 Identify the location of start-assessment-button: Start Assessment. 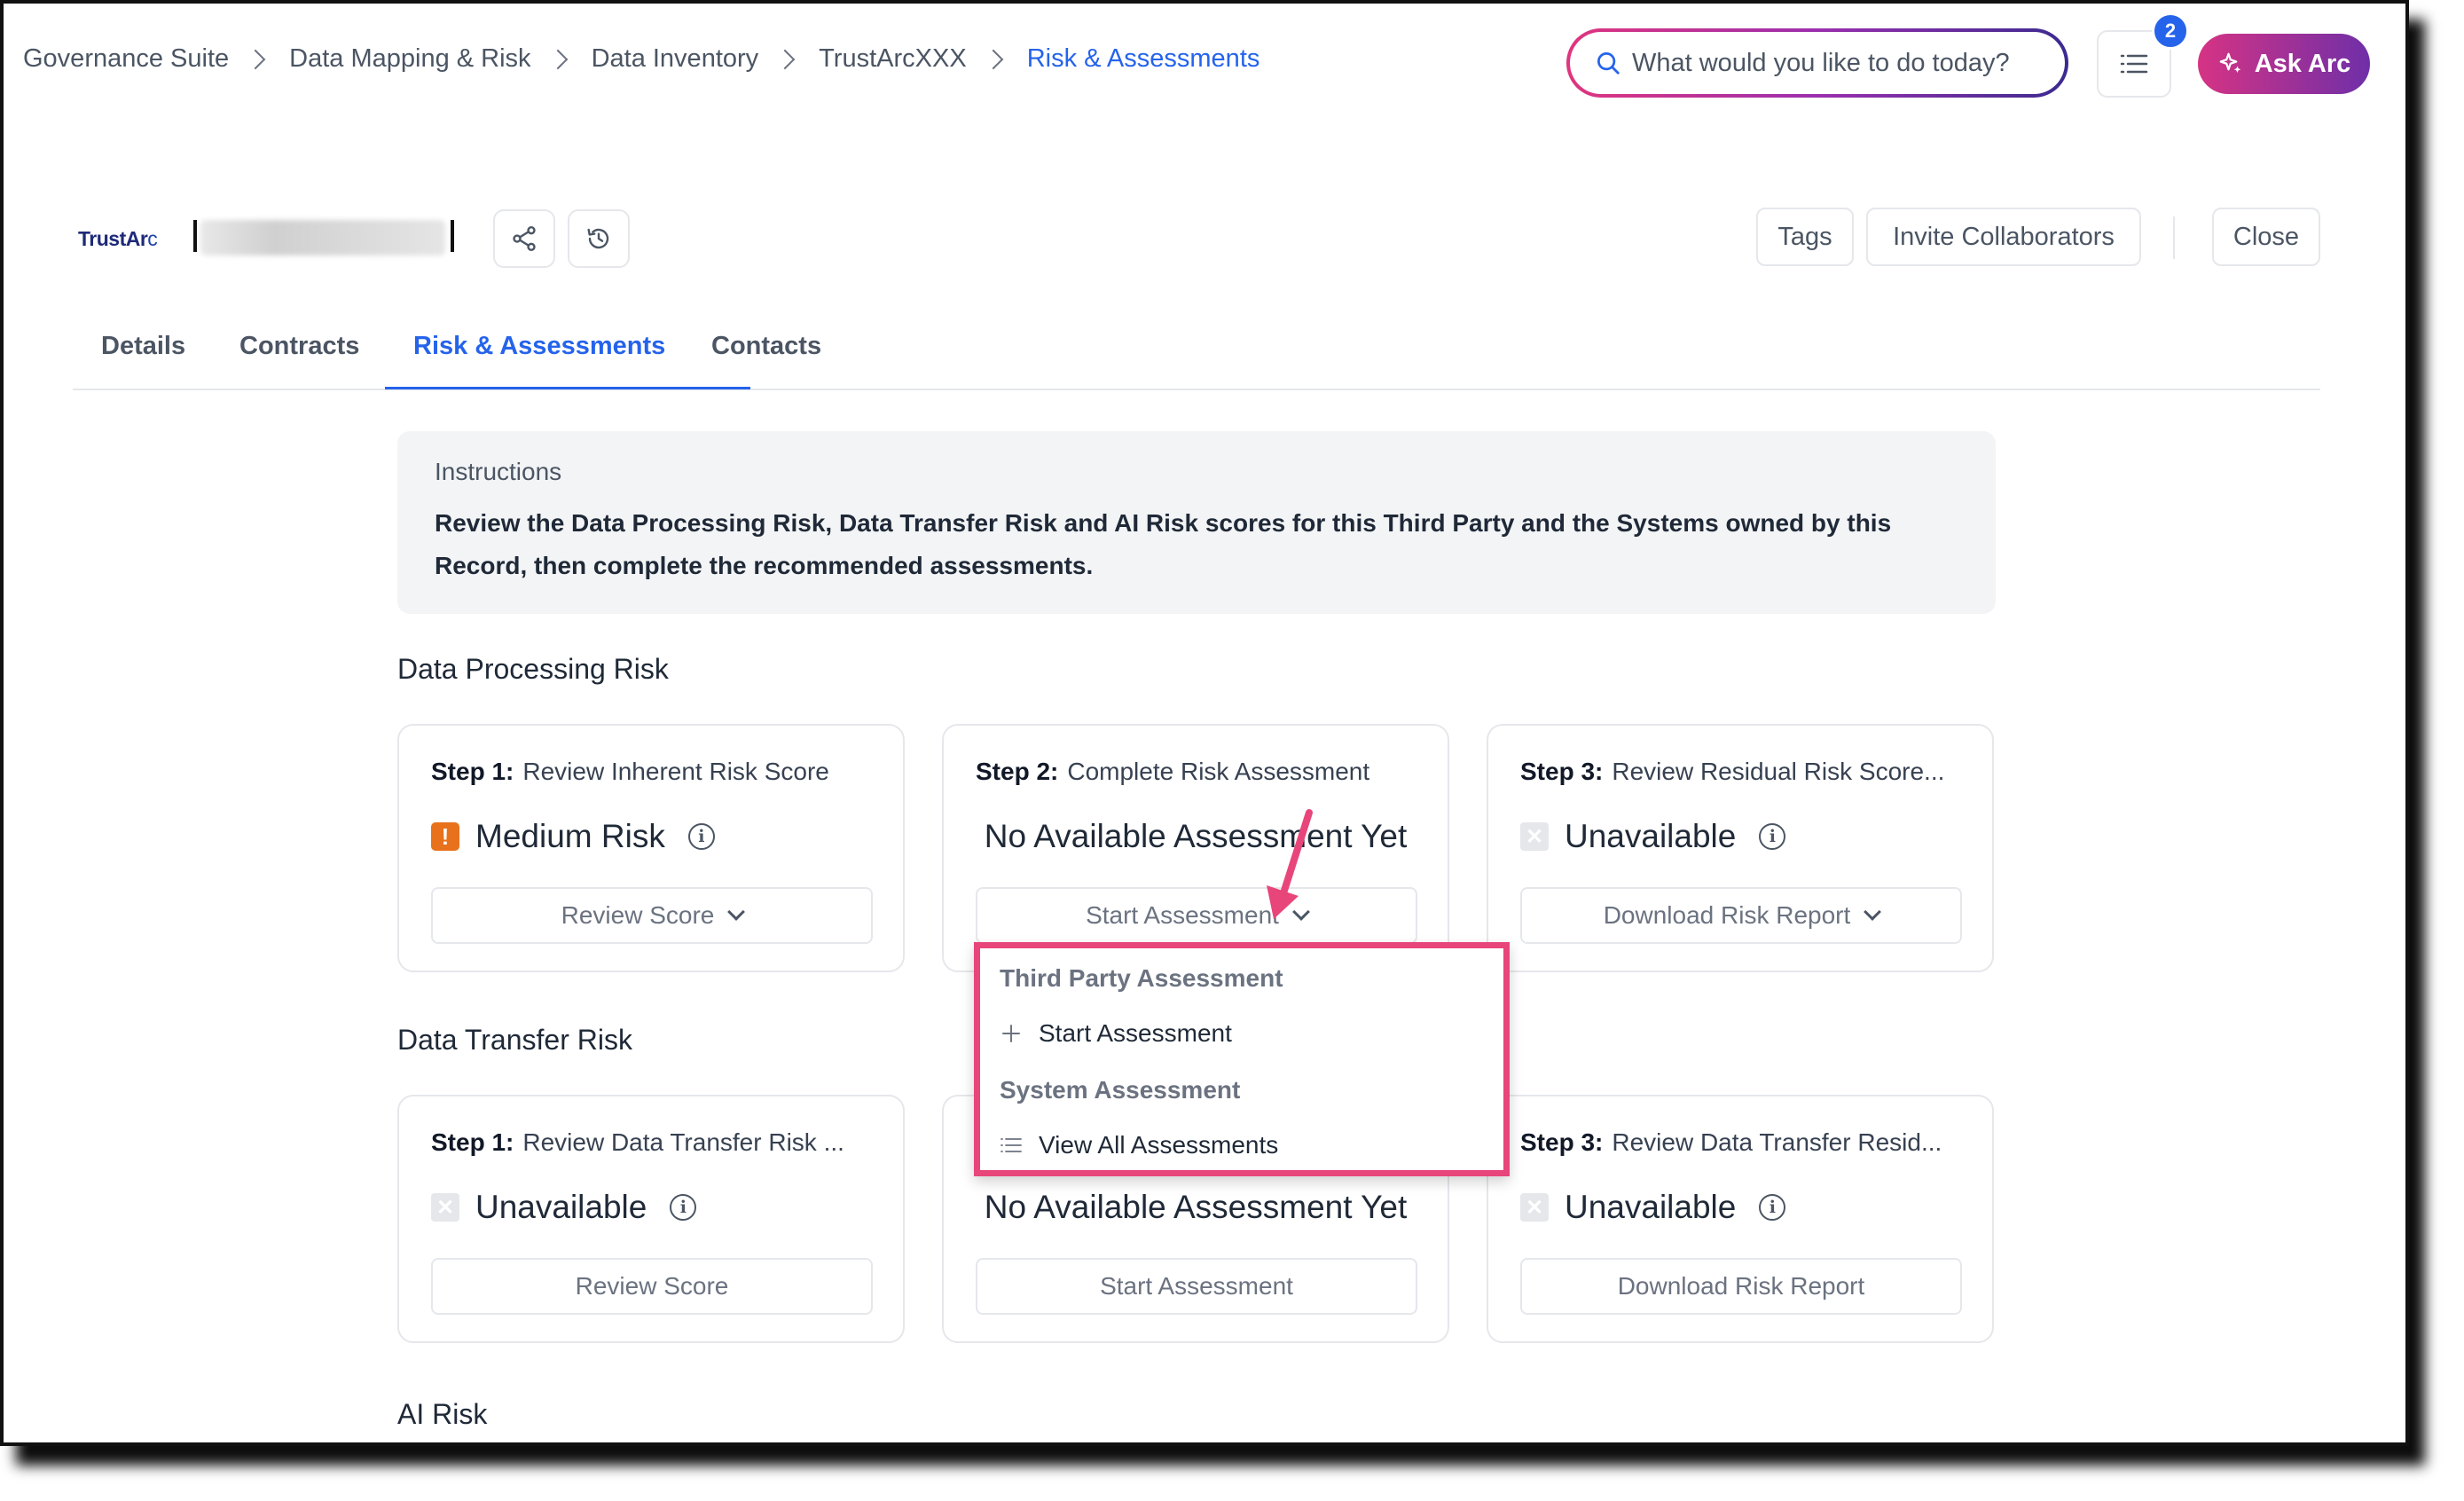
(1196, 1286).